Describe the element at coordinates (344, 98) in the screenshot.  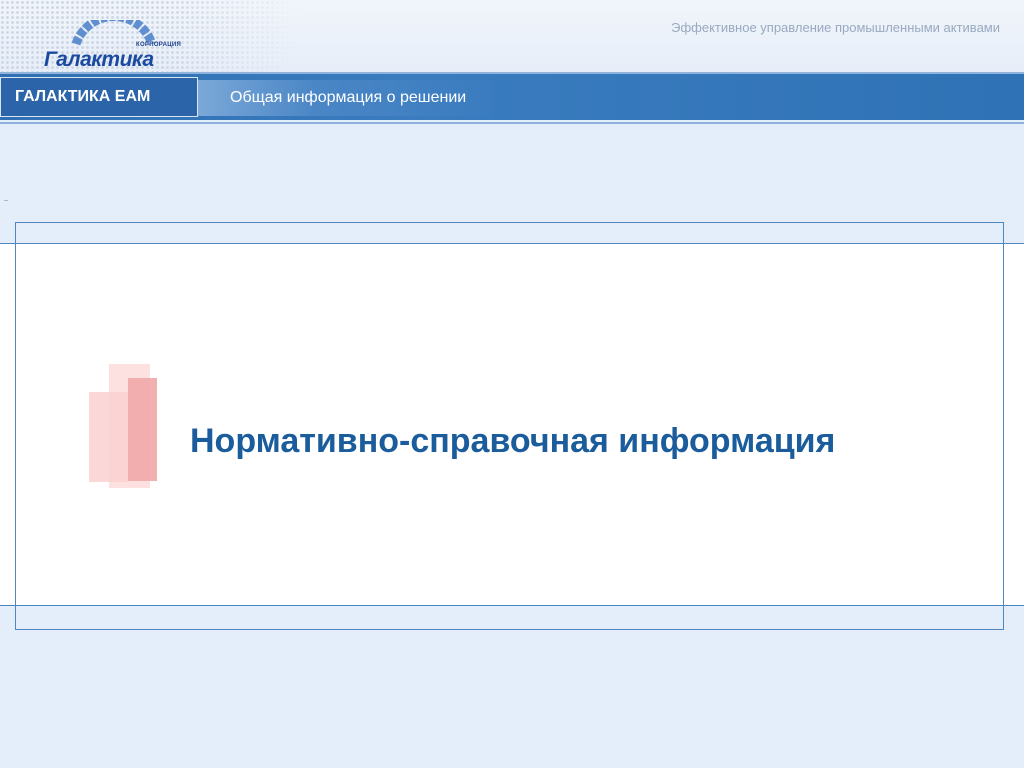
I see `section-tab: Общая информация о решении` at that location.